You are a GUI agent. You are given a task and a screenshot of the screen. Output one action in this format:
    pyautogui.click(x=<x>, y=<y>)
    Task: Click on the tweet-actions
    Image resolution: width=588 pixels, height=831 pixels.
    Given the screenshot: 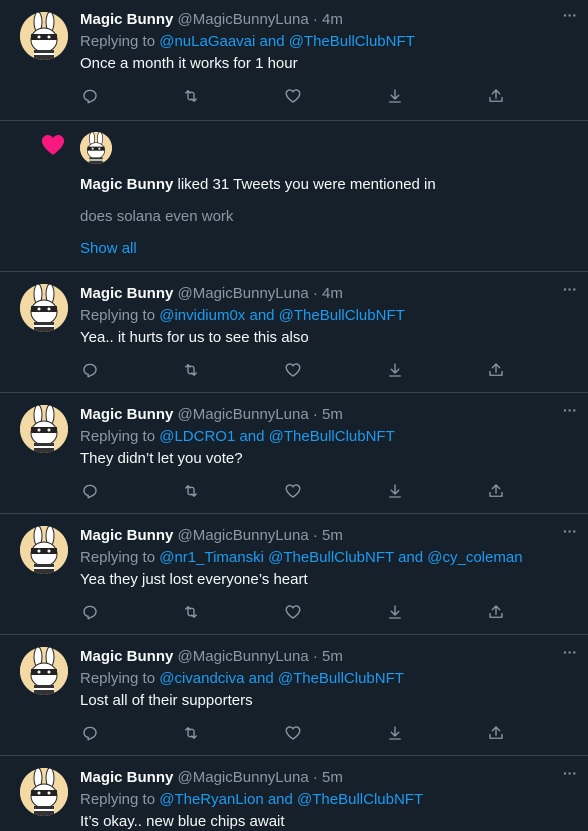 What is the action you would take?
    pyautogui.click(x=295, y=733)
    